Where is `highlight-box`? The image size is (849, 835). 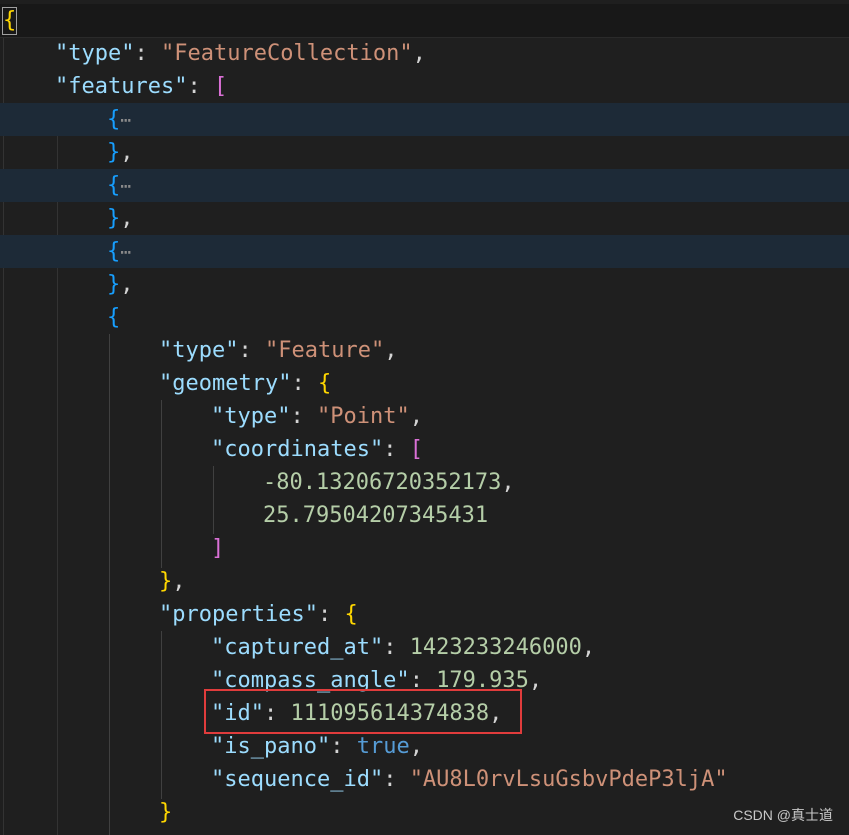
highlight-box is located at coordinates (363, 711).